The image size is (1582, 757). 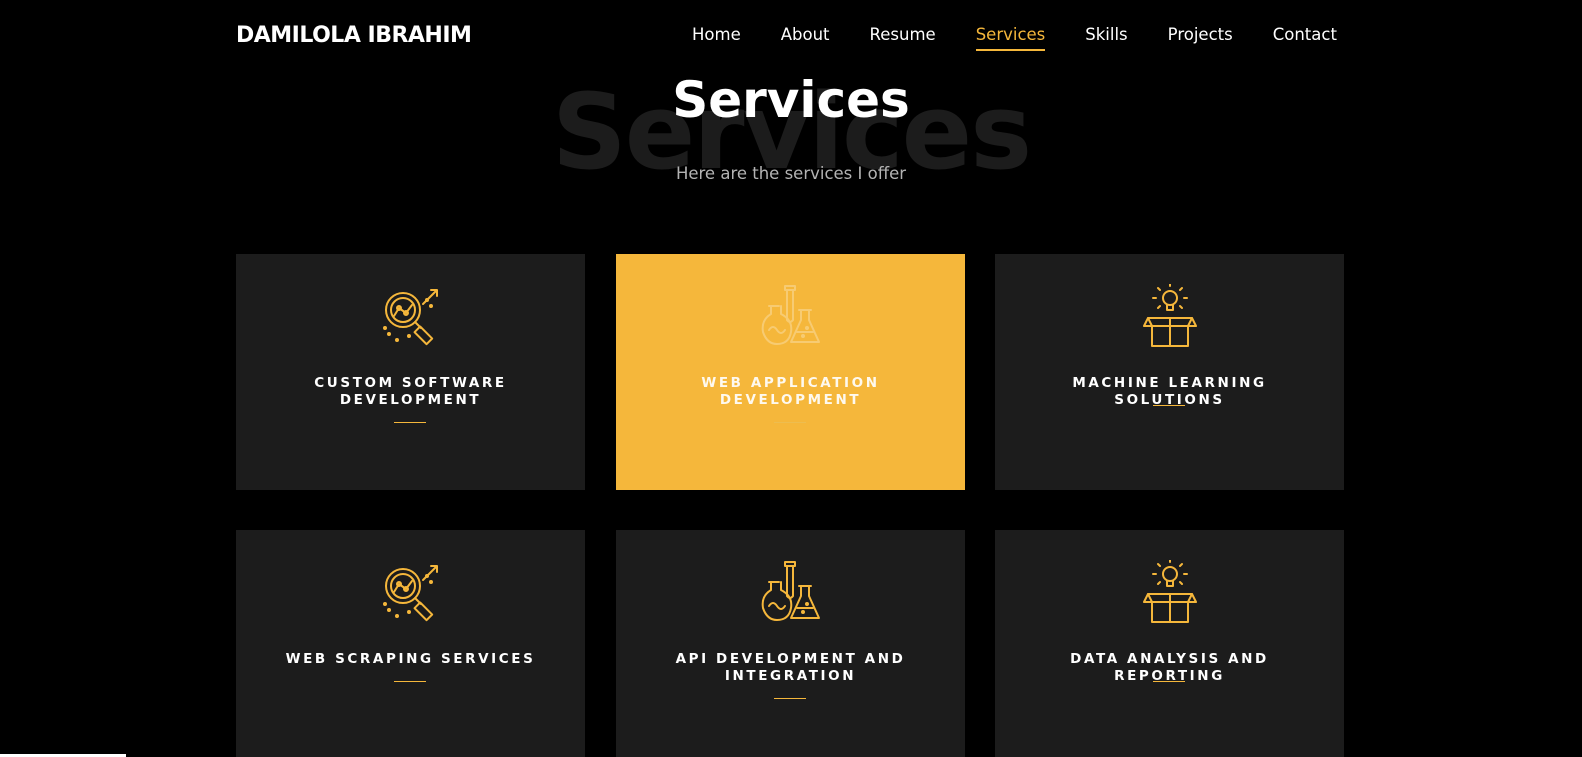 What do you see at coordinates (1305, 34) in the screenshot?
I see `nav-contact: Contact` at bounding box center [1305, 34].